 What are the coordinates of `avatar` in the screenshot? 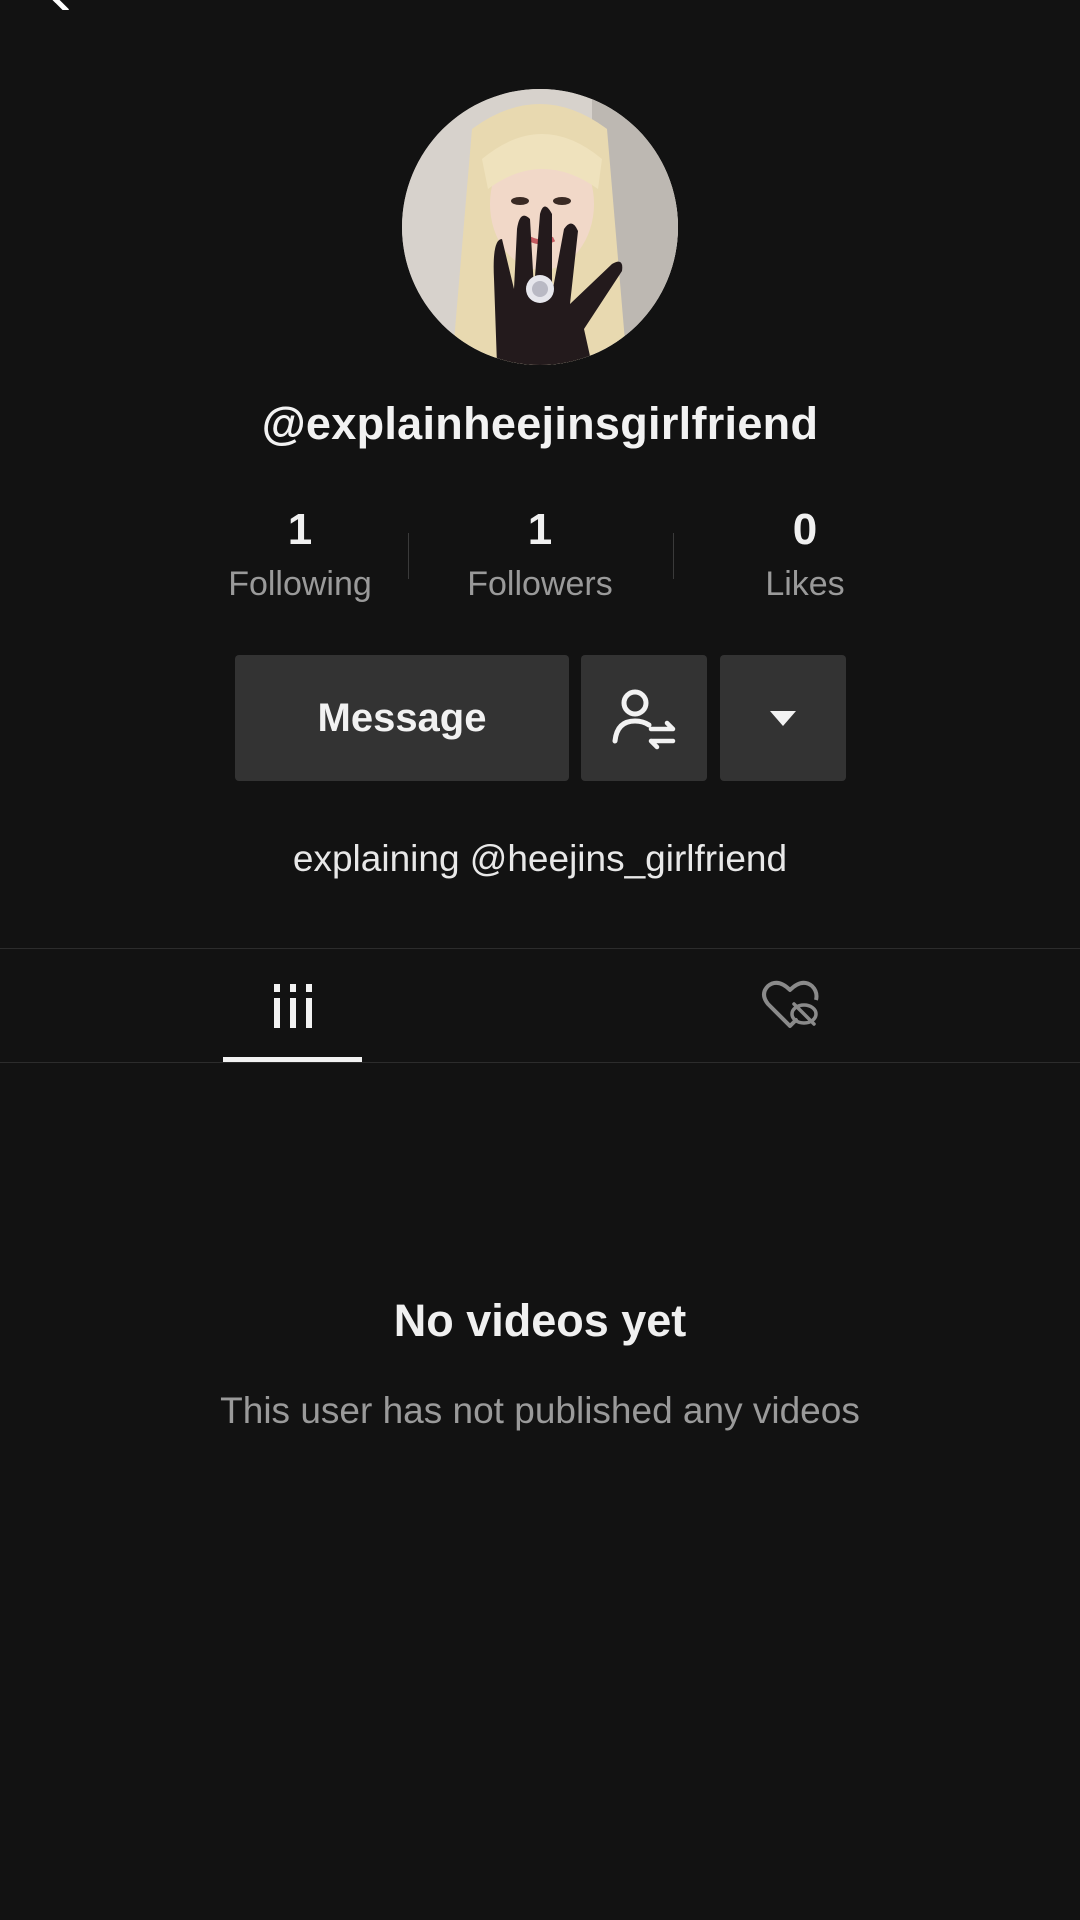 It's located at (540, 227).